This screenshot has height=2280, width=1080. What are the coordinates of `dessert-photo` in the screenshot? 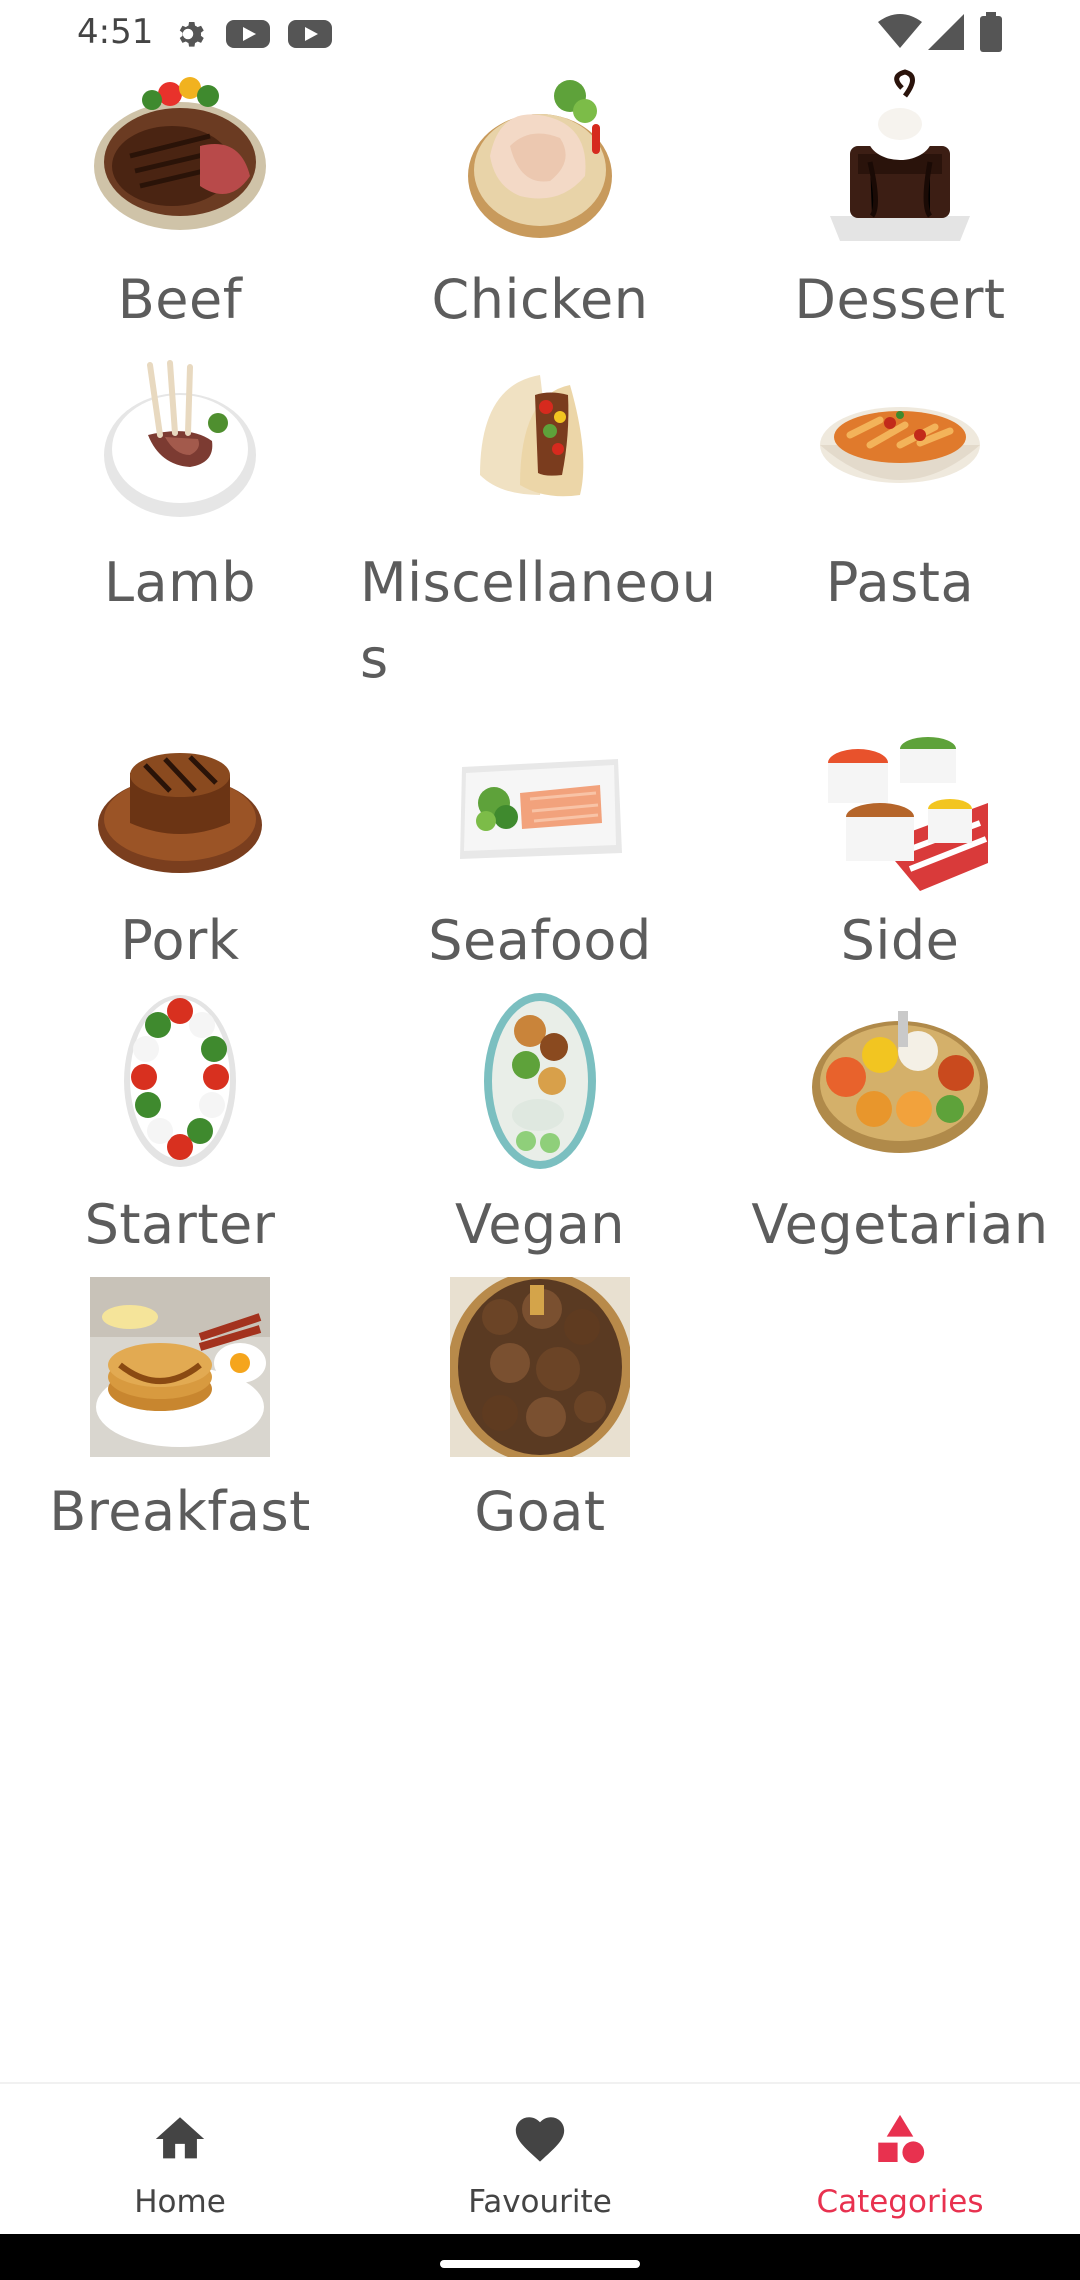 It's located at (900, 156).